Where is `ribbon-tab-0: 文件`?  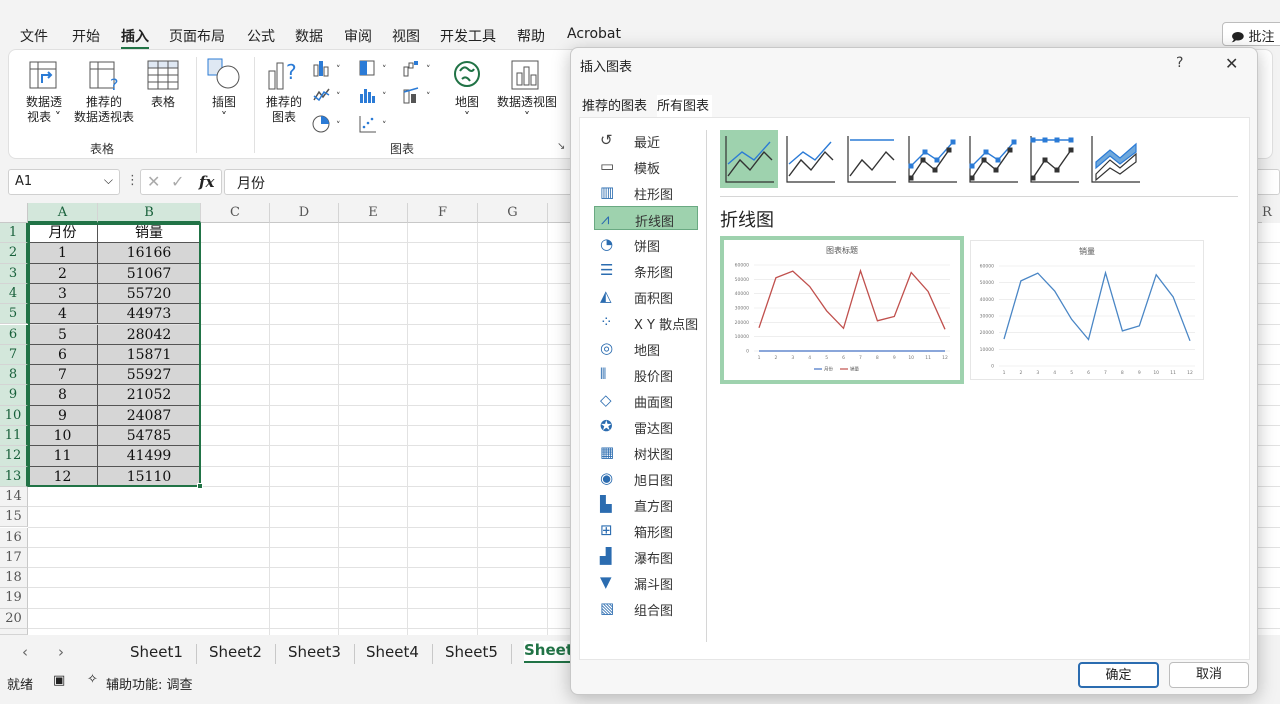
ribbon-tab-0: 文件 is located at coordinates (34, 36).